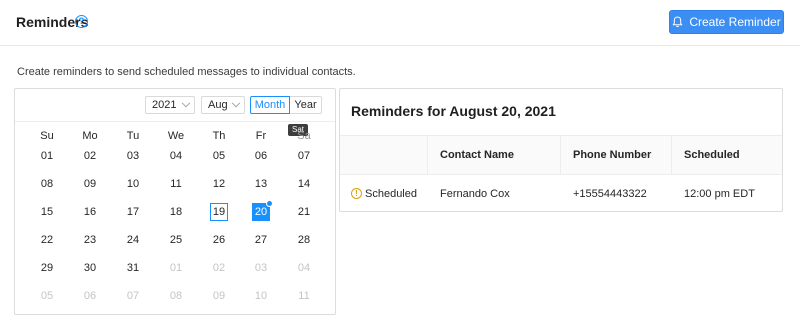  I want to click on calendar-day: 03, so click(133, 156).